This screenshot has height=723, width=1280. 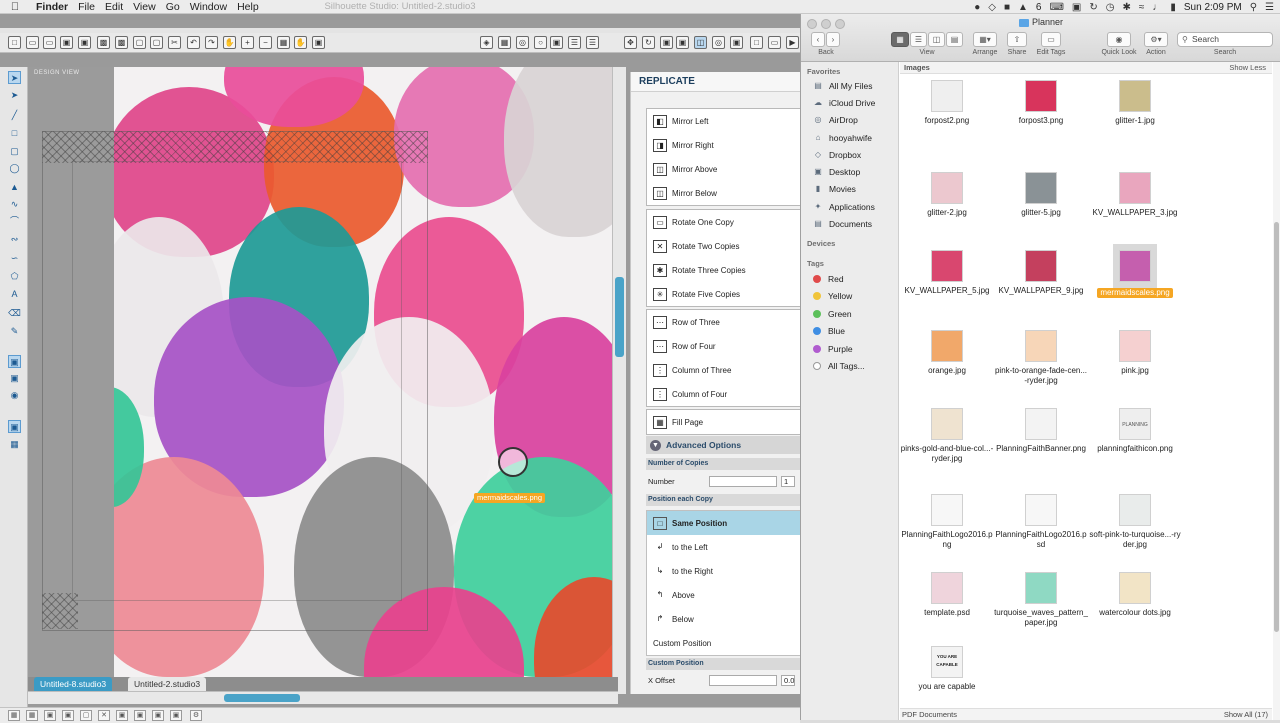 What do you see at coordinates (1142, 7) in the screenshot?
I see `wifi-icon: ≈` at bounding box center [1142, 7].